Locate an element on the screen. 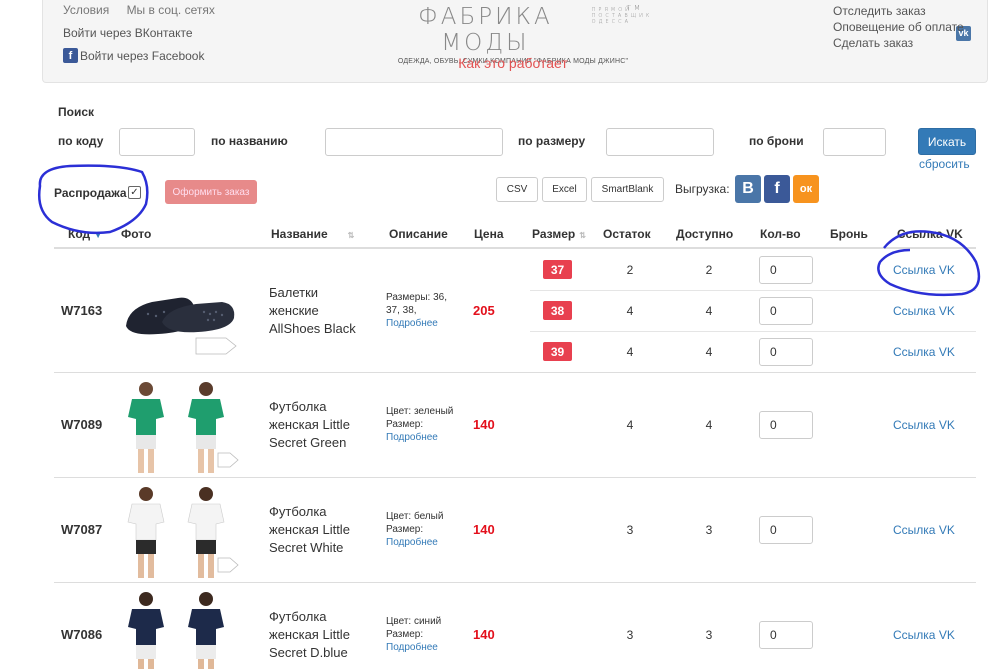  product-photo-tshirt-blue is located at coordinates (179, 628).